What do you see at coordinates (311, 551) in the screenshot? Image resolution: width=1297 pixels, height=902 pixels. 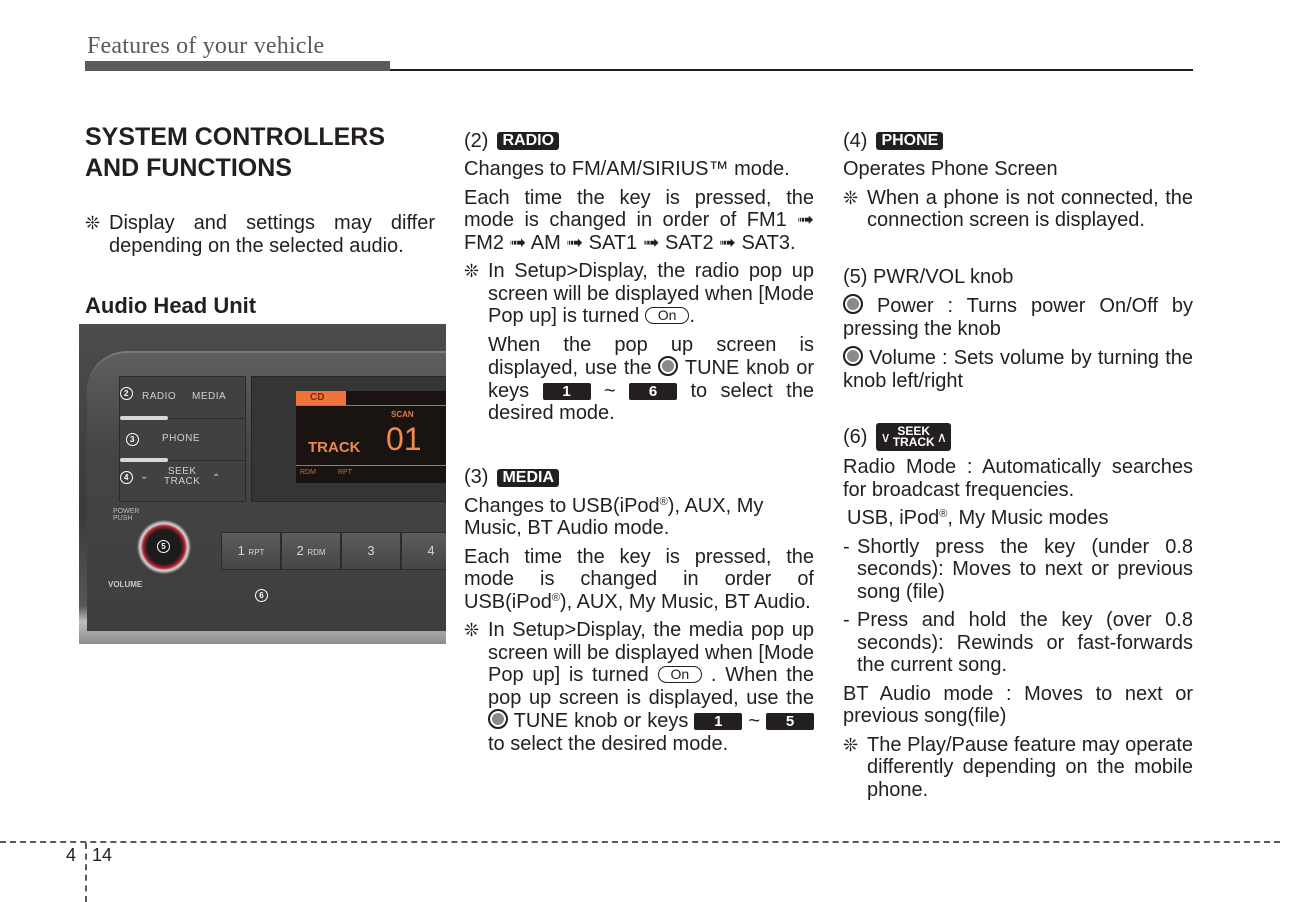 I see `preset-button-2: 2 RDM` at bounding box center [311, 551].